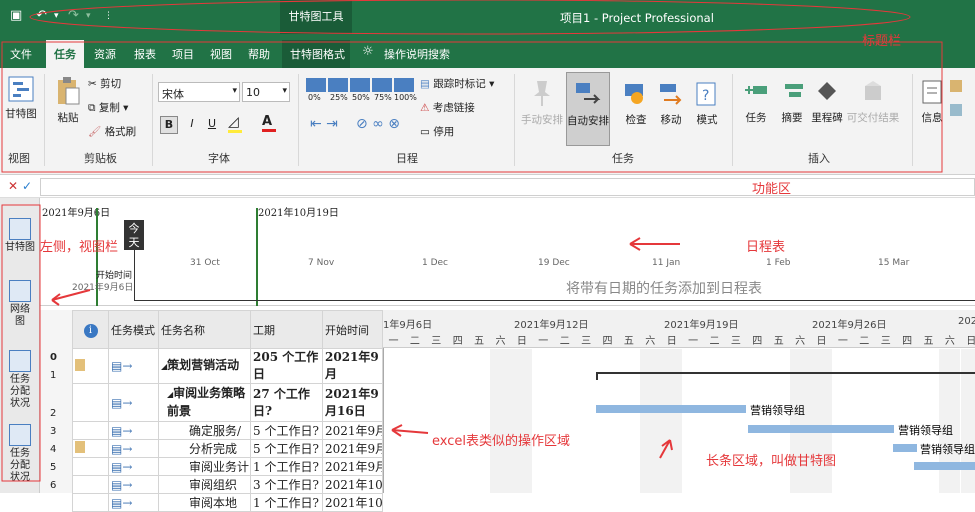  Describe the element at coordinates (772, 189) in the screenshot. I see `annotation-ribbon: 功能区` at that location.